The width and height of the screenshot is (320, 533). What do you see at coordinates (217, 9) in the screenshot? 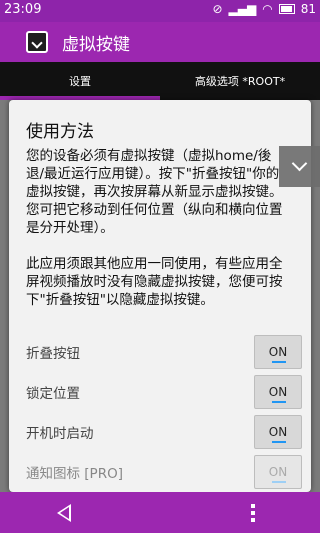
I see `mute-icon: ⊘` at bounding box center [217, 9].